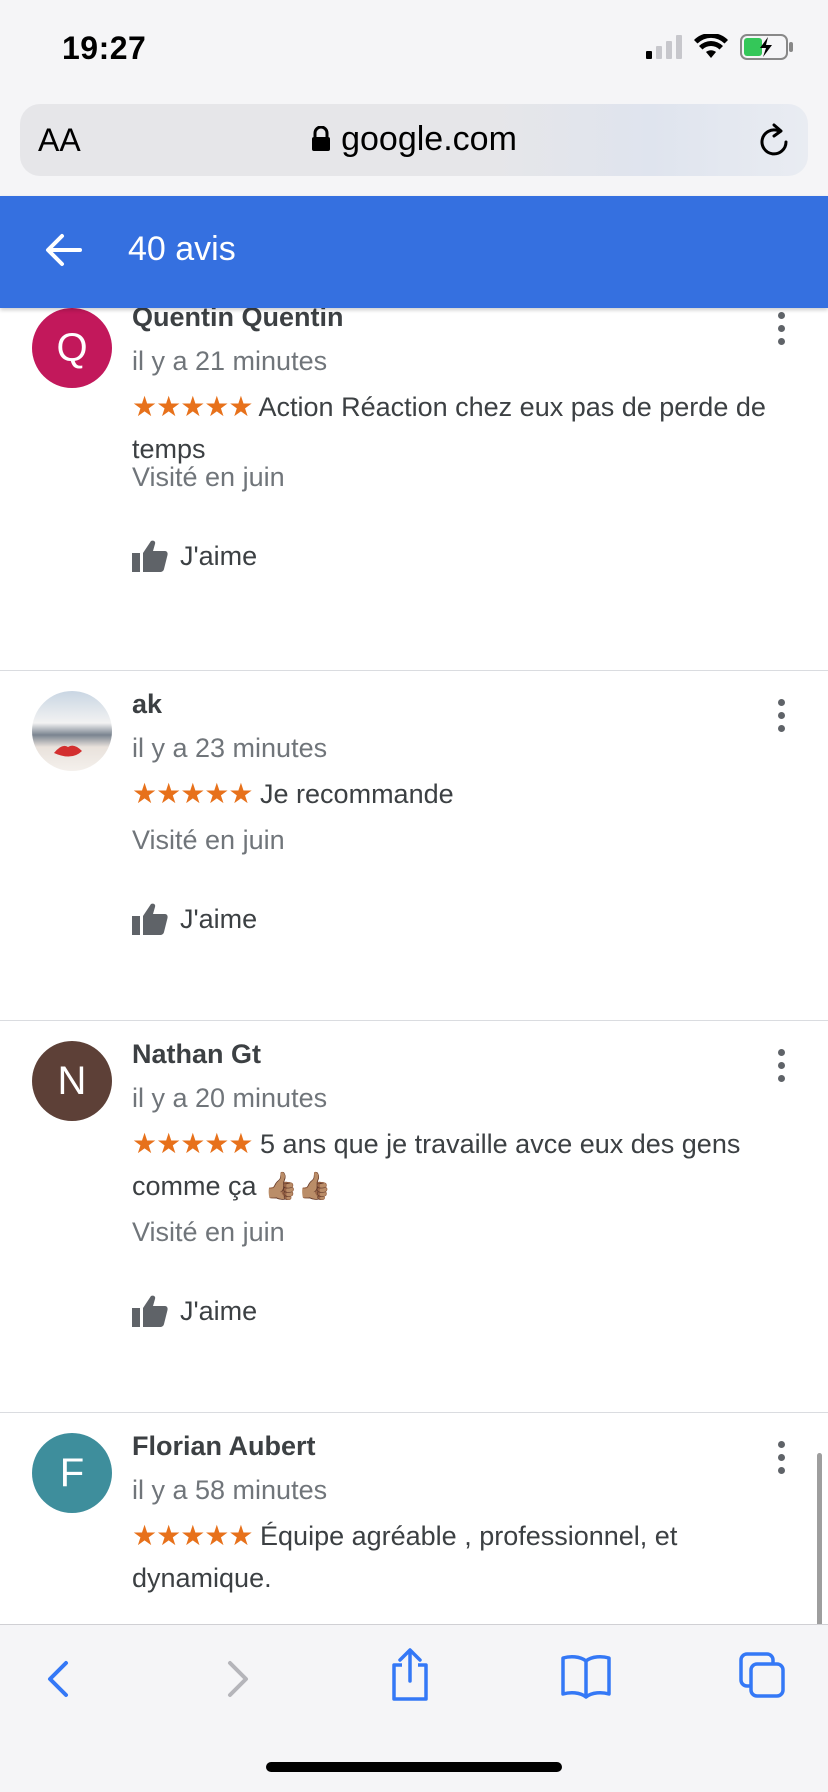 The width and height of the screenshot is (828, 1792). I want to click on lips-icon, so click(68, 751).